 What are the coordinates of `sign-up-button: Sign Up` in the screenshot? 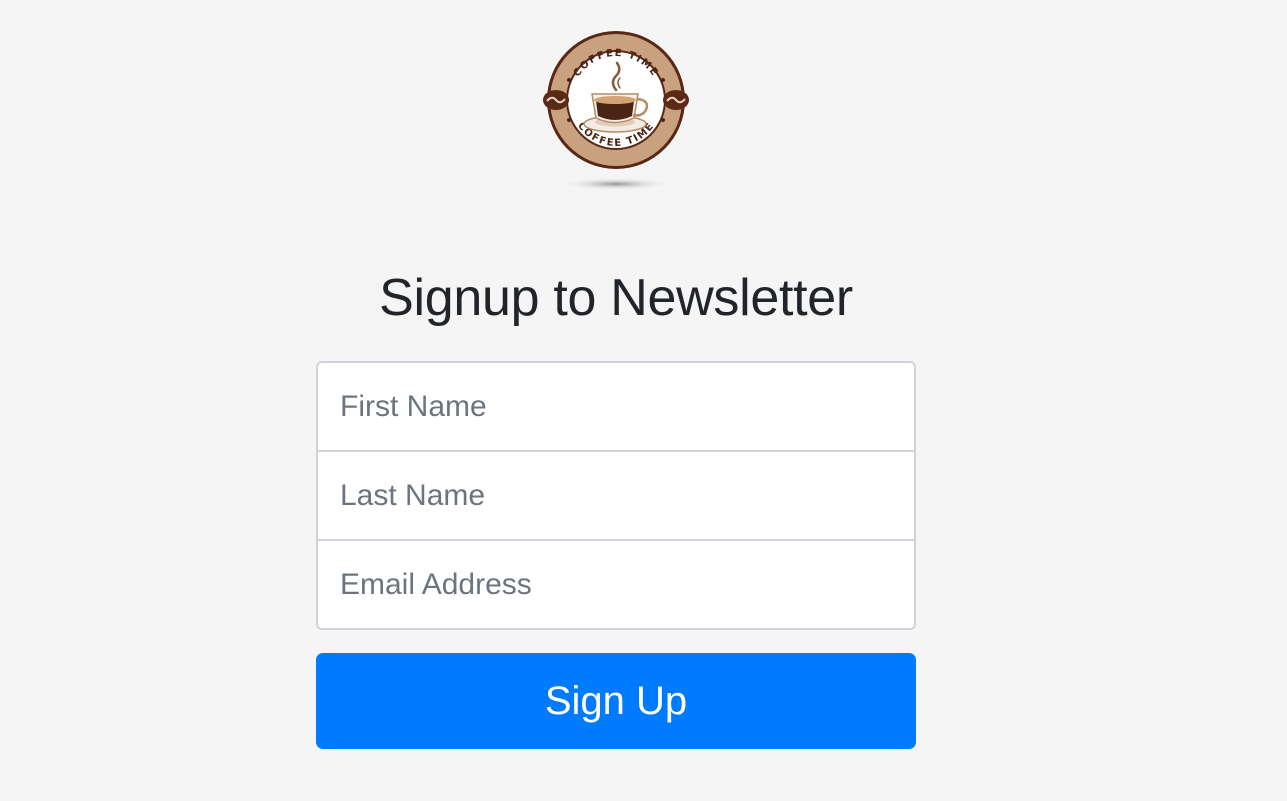 It's located at (616, 701).